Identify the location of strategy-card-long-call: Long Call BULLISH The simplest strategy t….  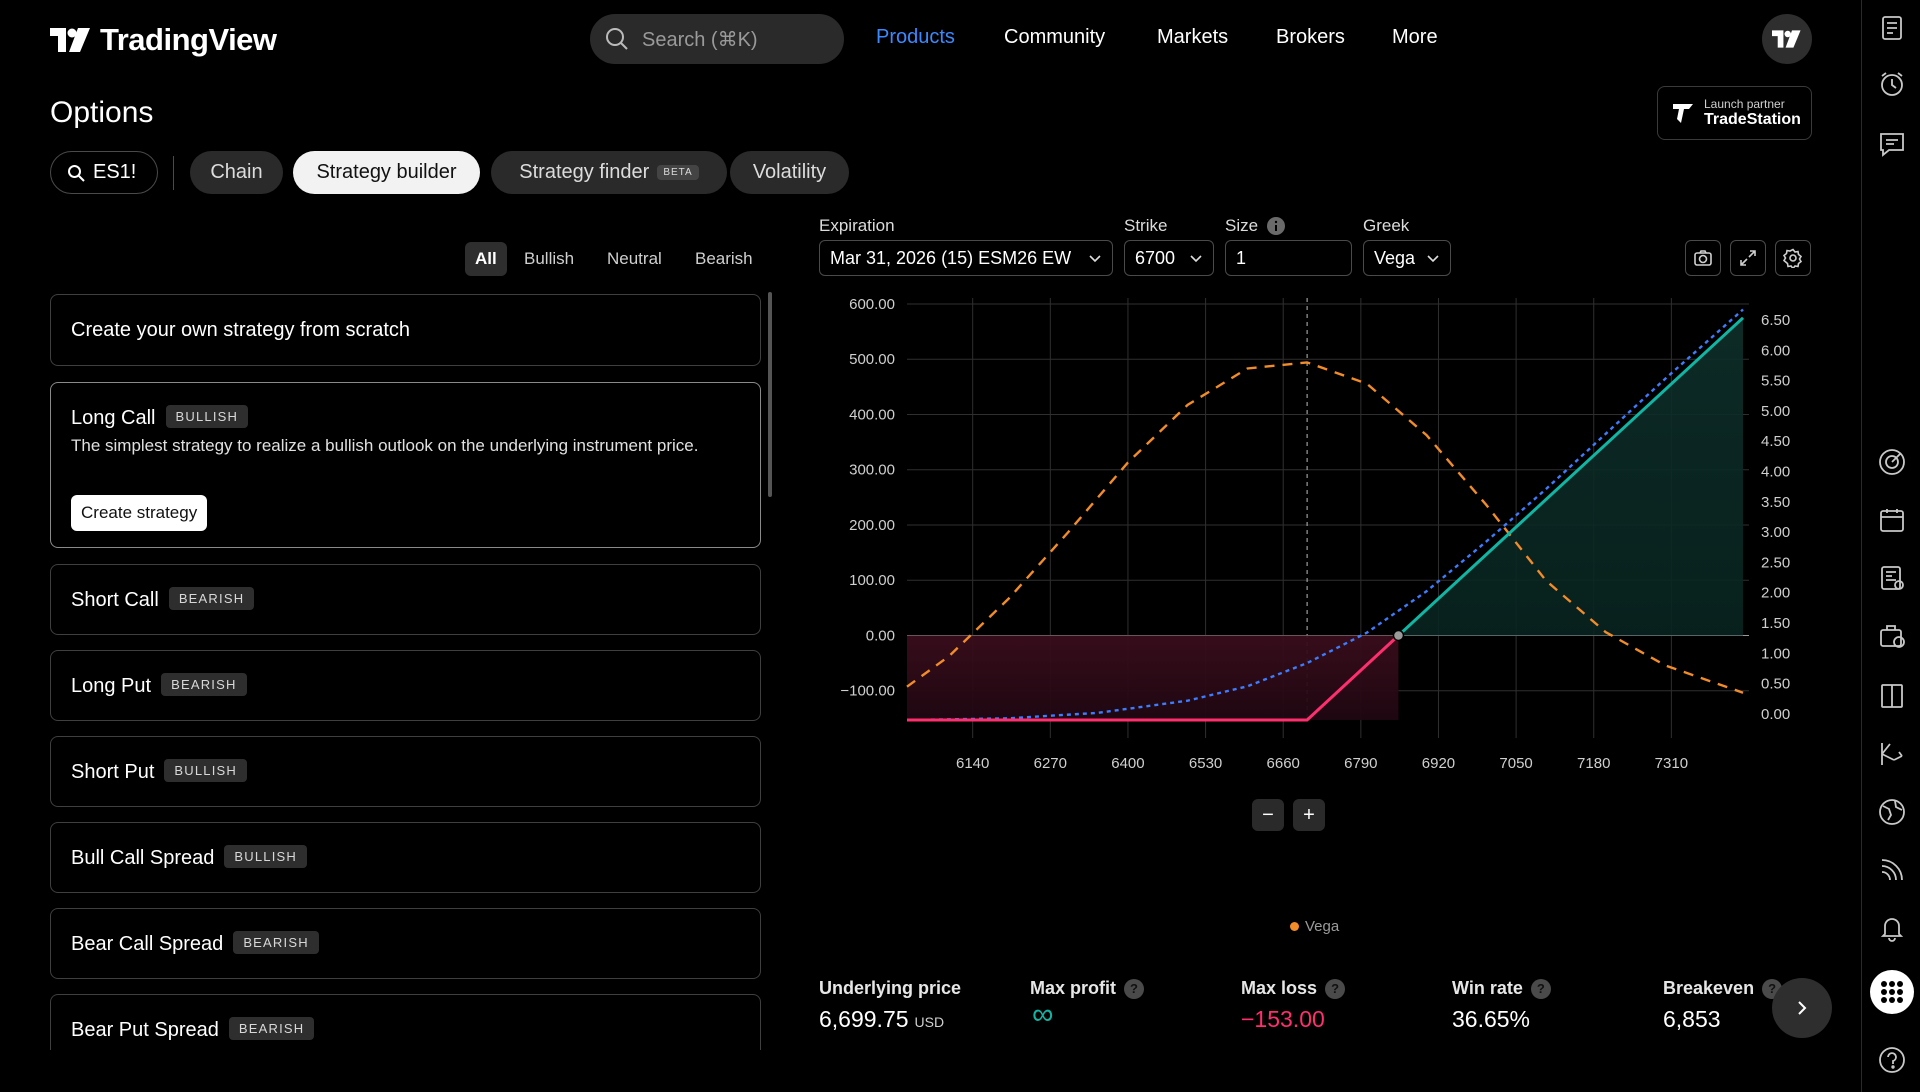
(405, 465).